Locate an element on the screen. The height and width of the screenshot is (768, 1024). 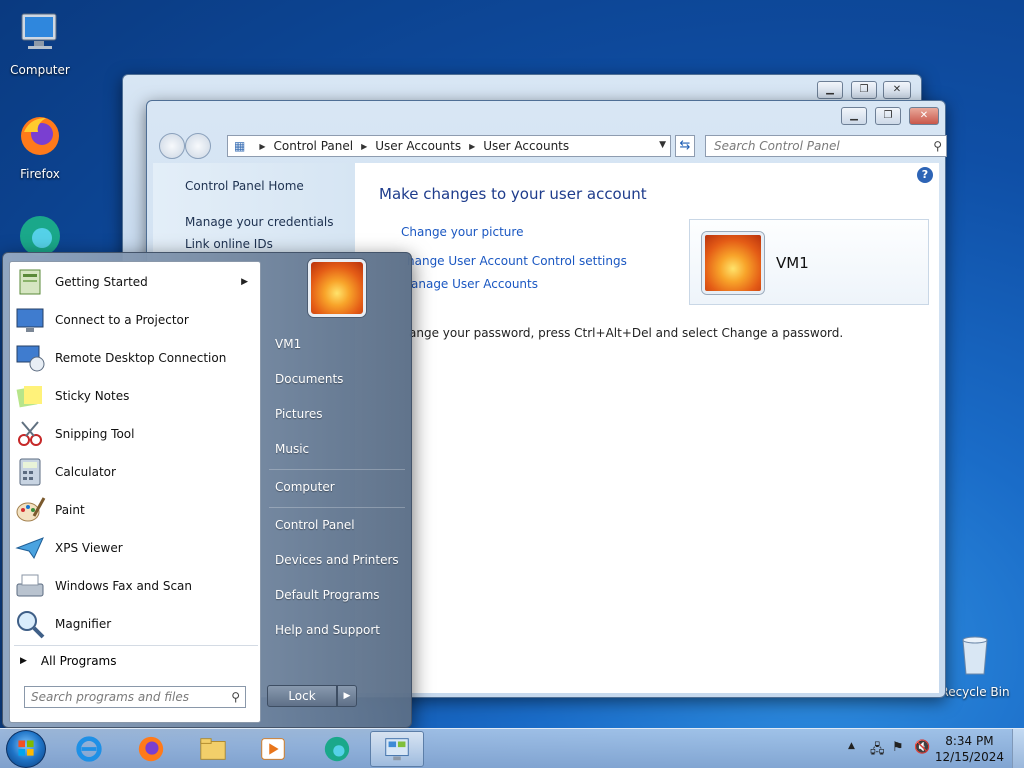
breadcrumb-control-panel: Control Panel is located at coordinates (314, 146).